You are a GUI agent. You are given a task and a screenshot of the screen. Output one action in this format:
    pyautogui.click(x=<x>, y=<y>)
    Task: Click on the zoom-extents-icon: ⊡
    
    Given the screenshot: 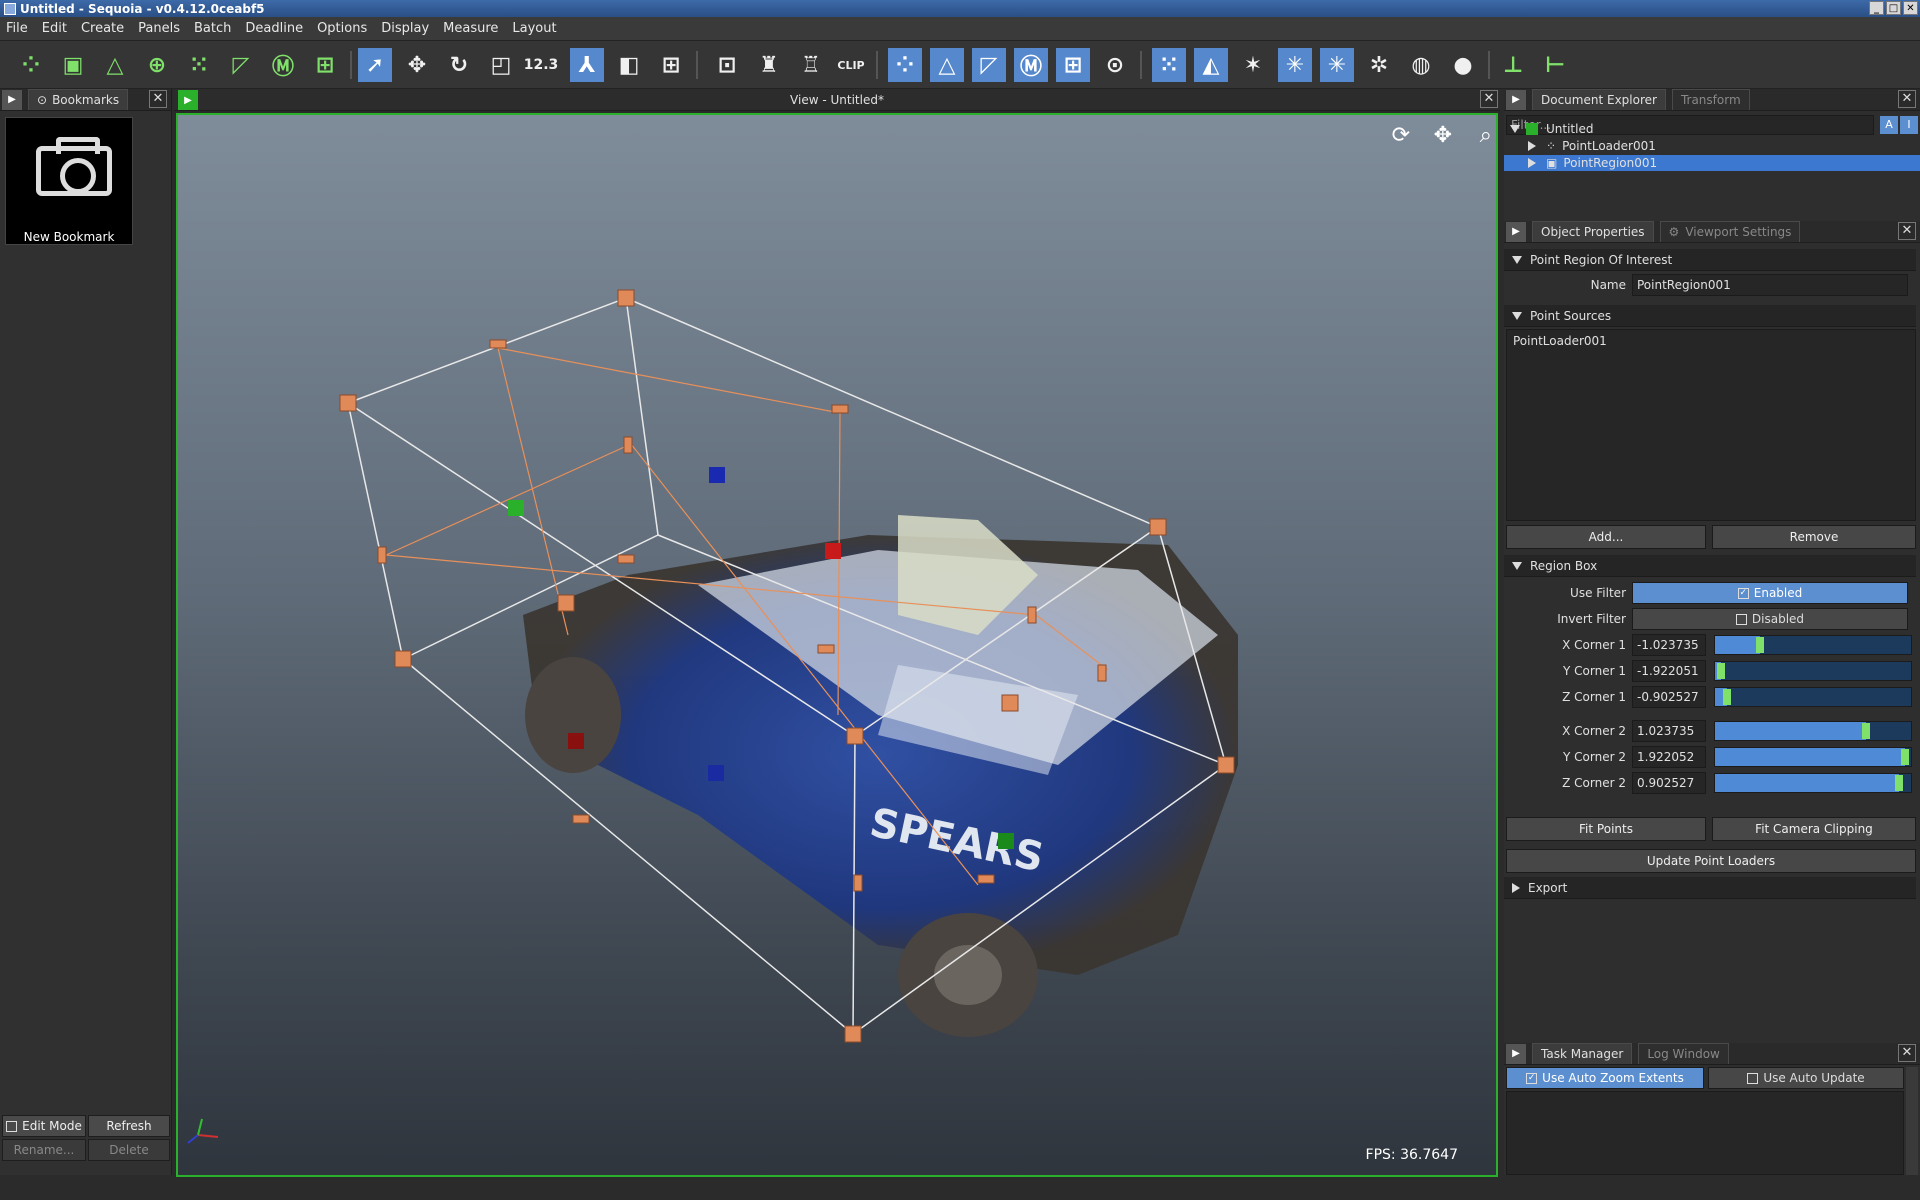 What is the action you would take?
    pyautogui.click(x=727, y=65)
    